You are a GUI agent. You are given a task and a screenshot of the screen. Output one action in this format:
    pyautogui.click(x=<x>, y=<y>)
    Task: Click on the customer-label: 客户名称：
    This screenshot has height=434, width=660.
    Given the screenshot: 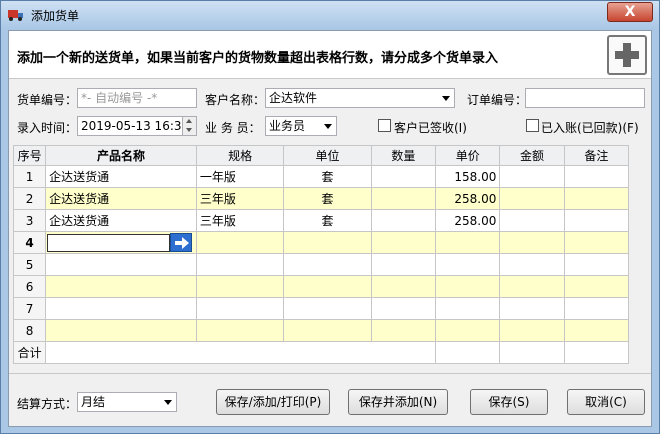 What is the action you would take?
    pyautogui.click(x=235, y=100)
    